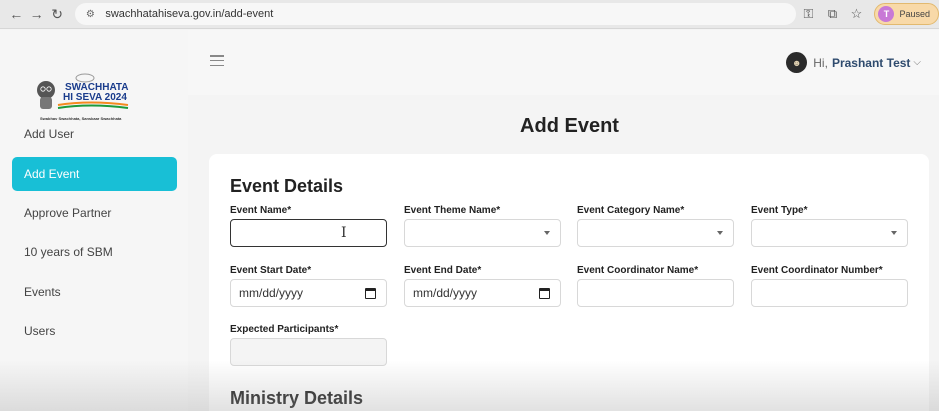  I want to click on star-icon: ☆, so click(856, 14).